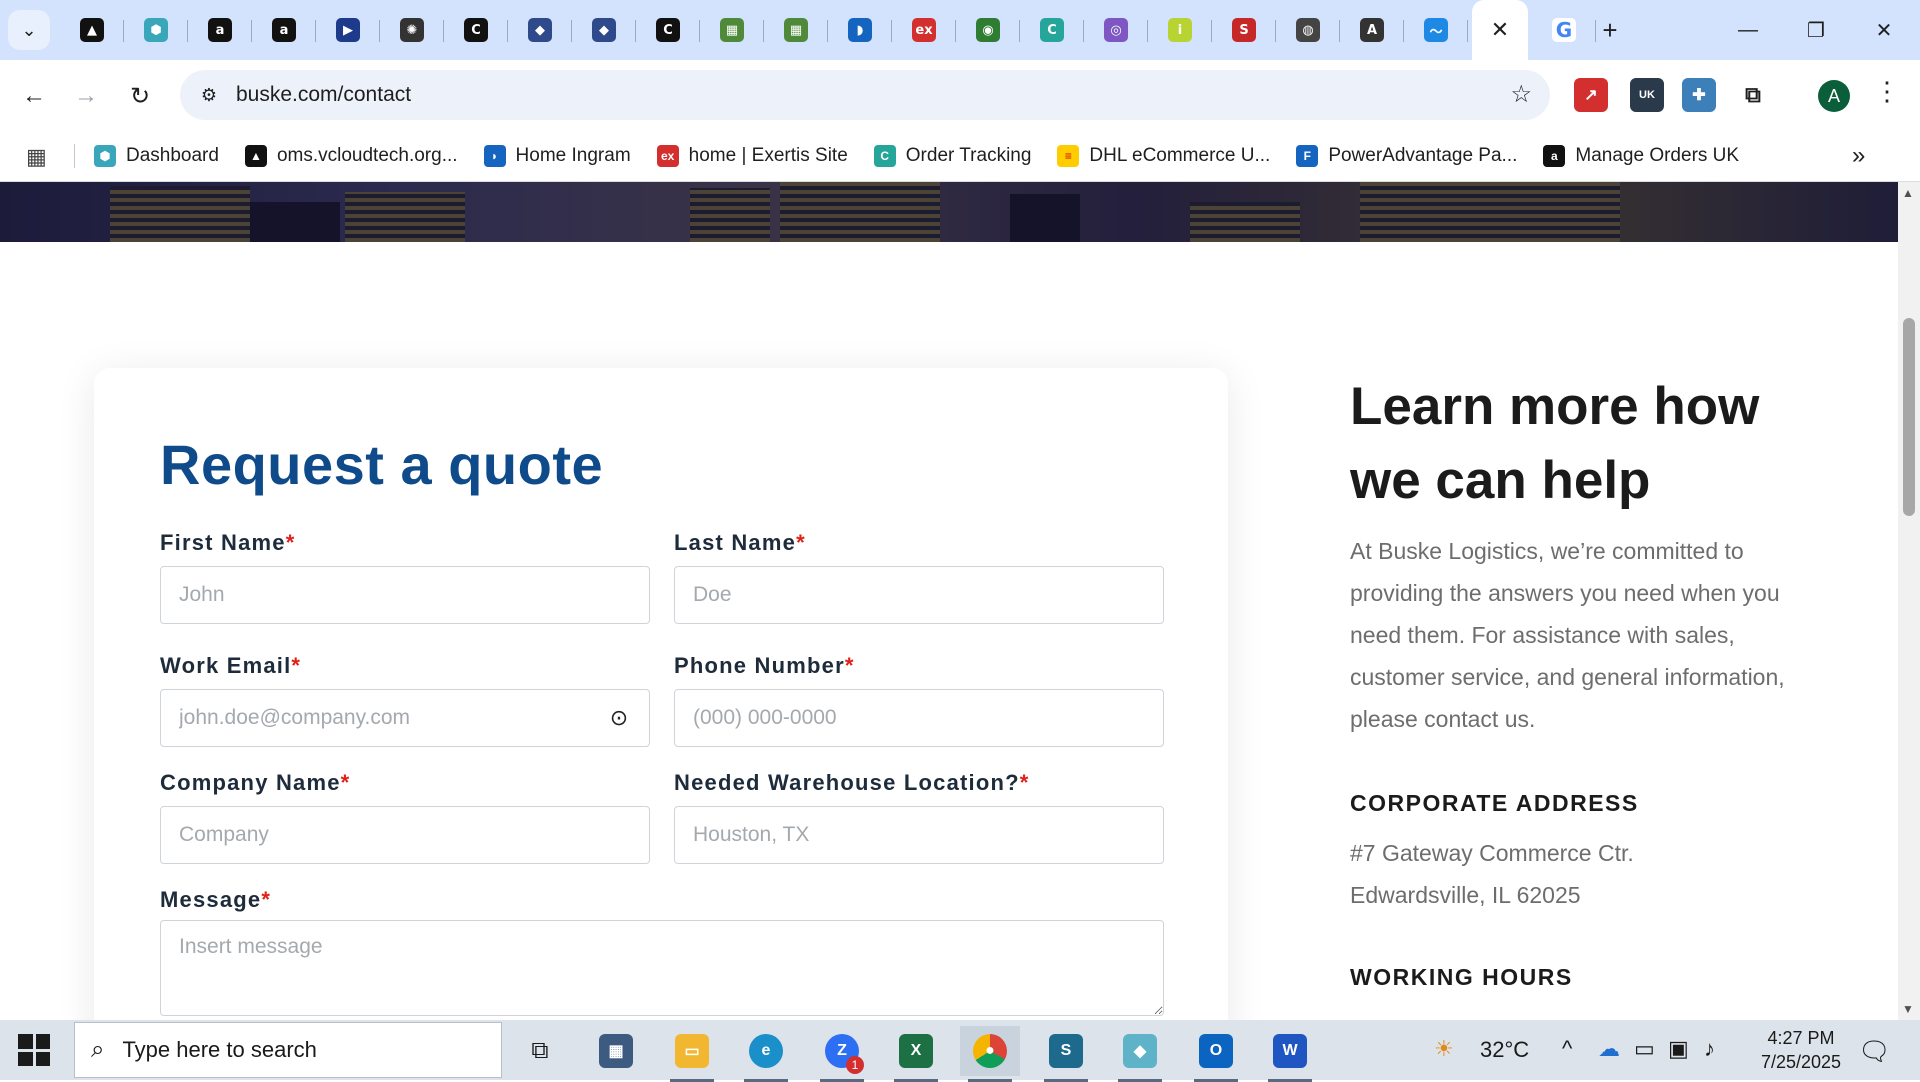 Image resolution: width=1920 pixels, height=1082 pixels. I want to click on amazon-icon: a, so click(220, 30).